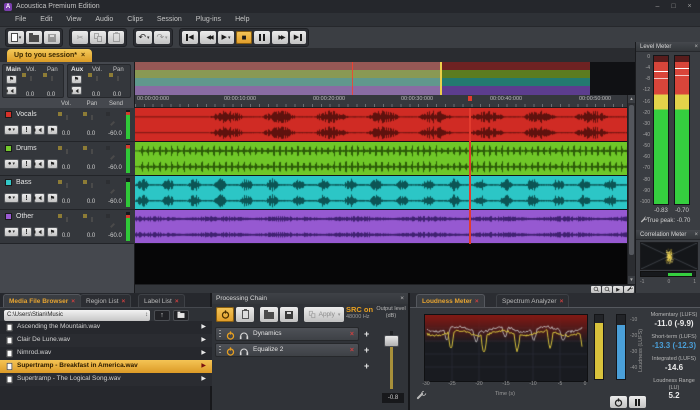  What do you see at coordinates (106, 300) in the screenshot?
I see `tab-region-list: Region List ×` at bounding box center [106, 300].